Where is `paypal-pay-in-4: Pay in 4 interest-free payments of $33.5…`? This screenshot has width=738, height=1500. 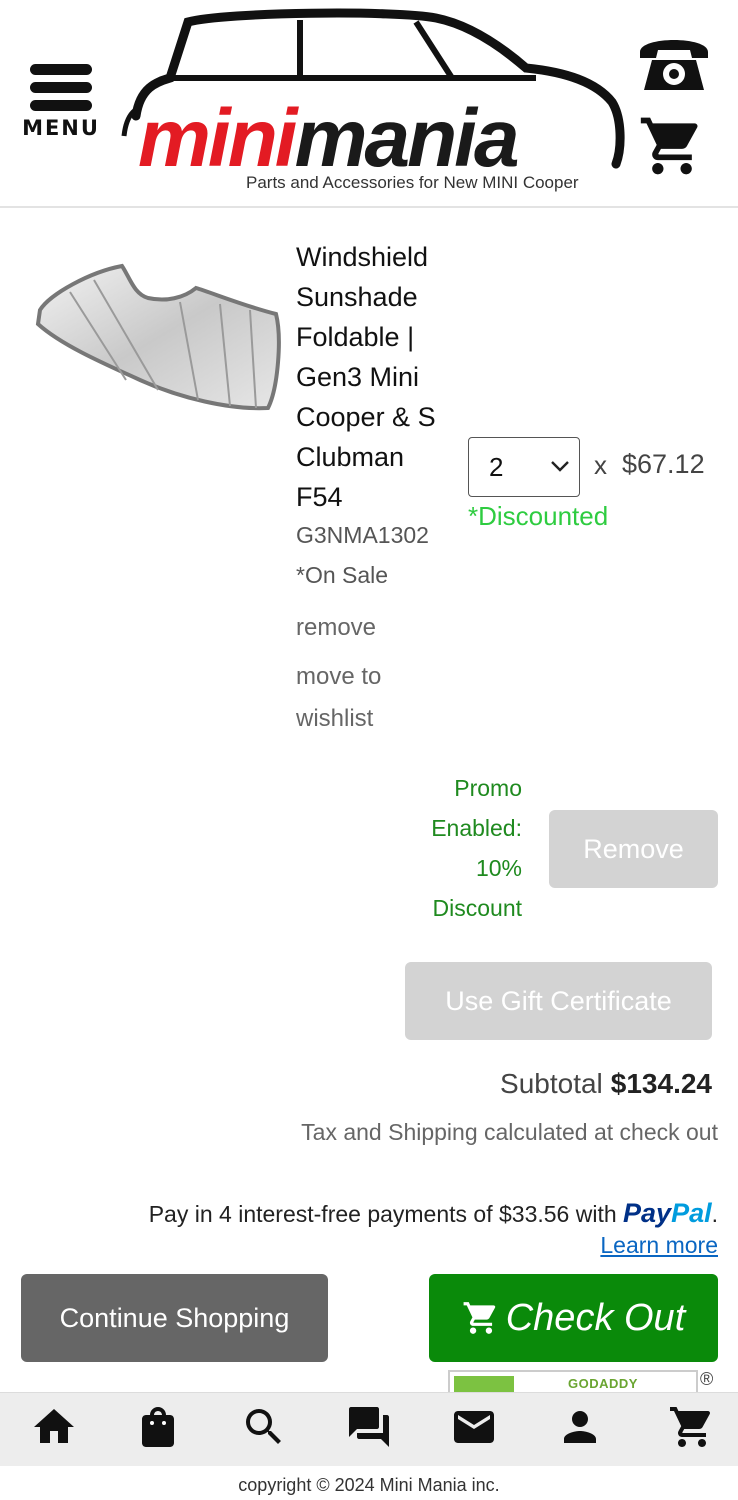
paypal-pay-in-4: Pay in 4 interest-free payments of $33.5… is located at coordinates (433, 1213).